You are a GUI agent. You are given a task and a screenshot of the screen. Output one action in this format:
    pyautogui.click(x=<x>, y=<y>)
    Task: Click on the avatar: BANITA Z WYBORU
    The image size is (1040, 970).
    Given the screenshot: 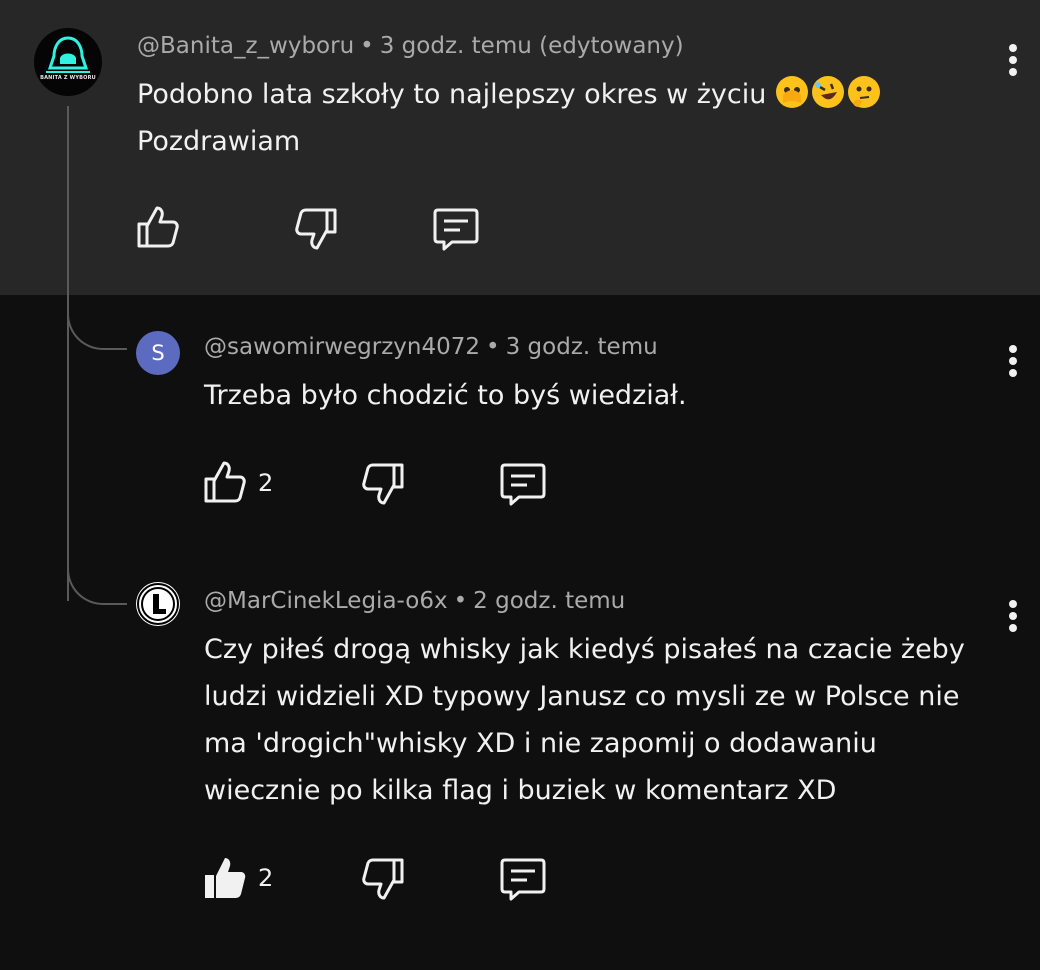 What is the action you would take?
    pyautogui.click(x=68, y=62)
    